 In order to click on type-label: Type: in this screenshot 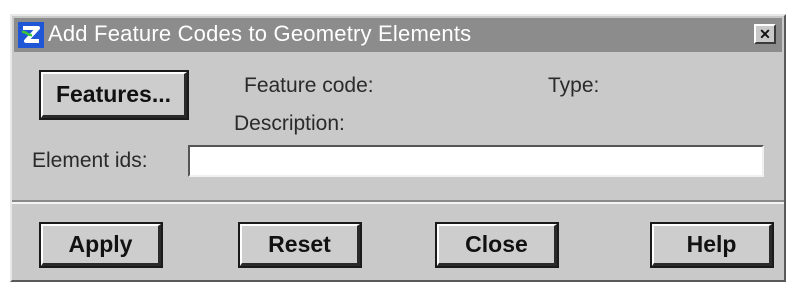, I will do `click(574, 85)`.